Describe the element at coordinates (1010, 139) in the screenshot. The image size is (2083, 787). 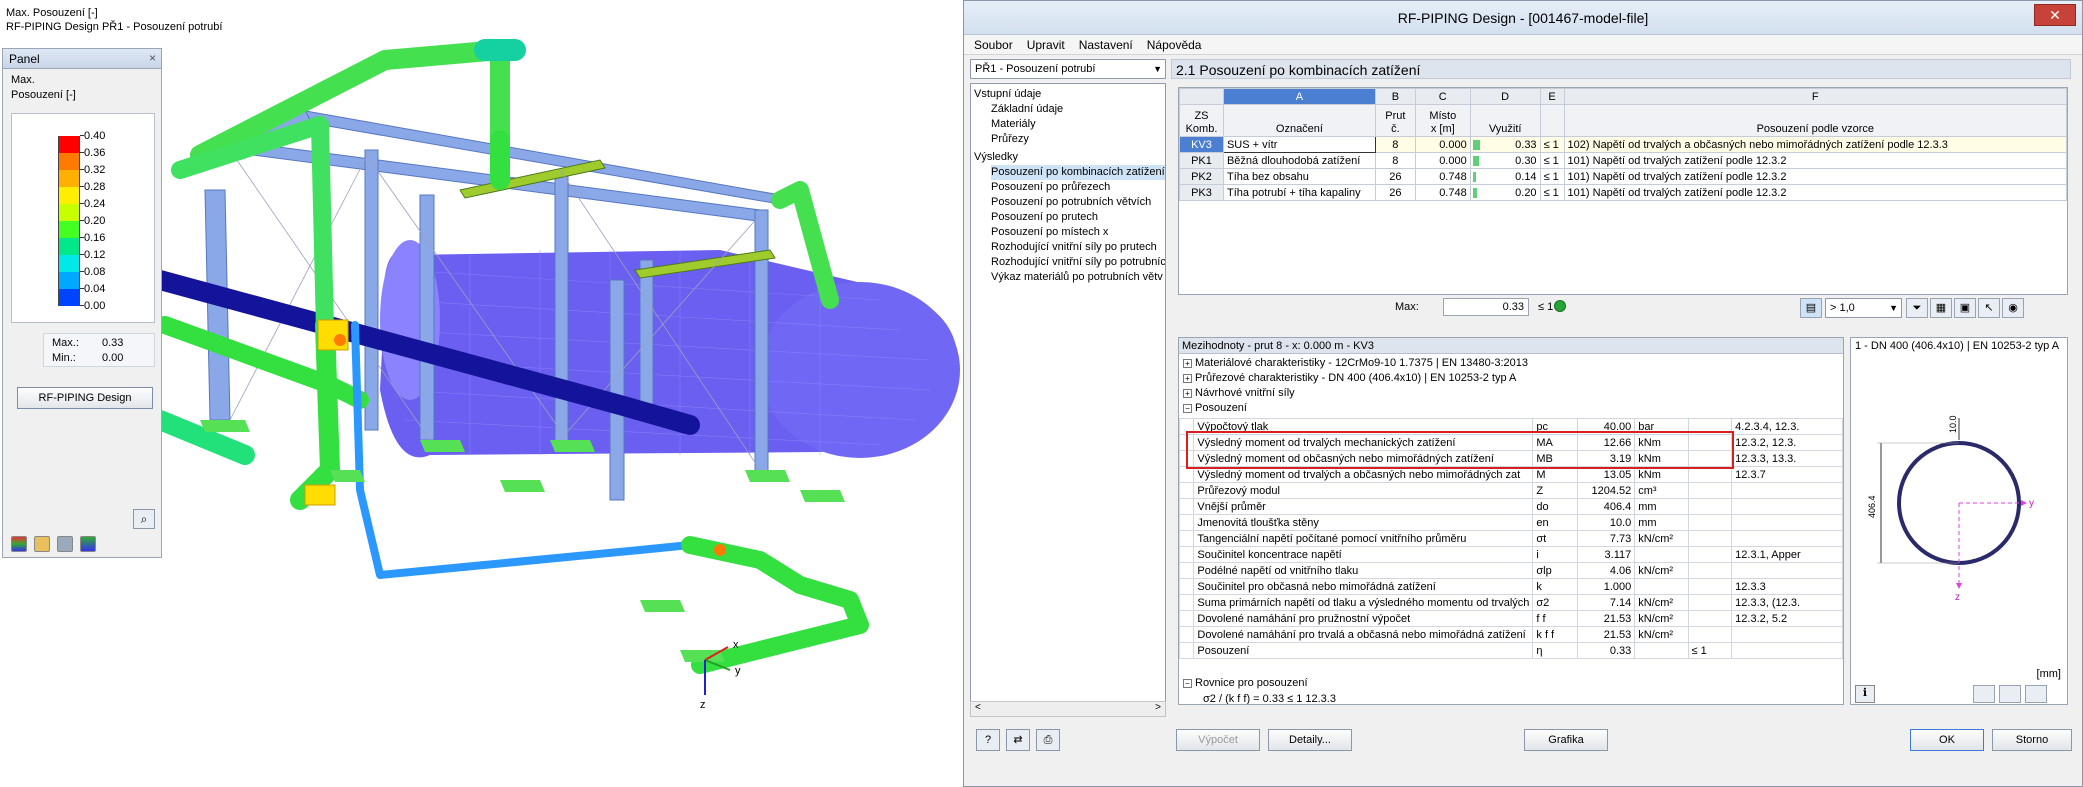
I see `tree-item-sections: Průřezy` at that location.